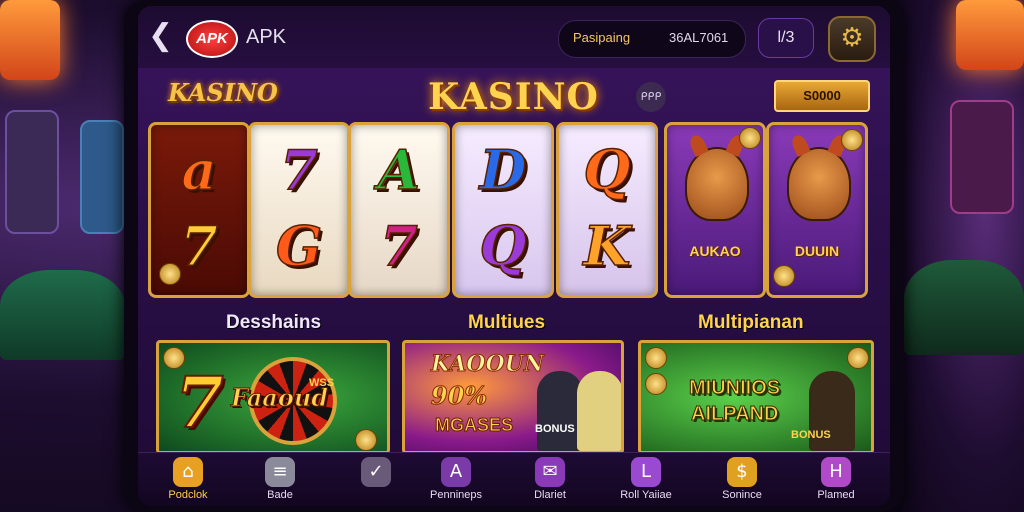 The width and height of the screenshot is (1024, 512). Describe the element at coordinates (819, 184) in the screenshot. I see `warrior-character-icon` at that location.